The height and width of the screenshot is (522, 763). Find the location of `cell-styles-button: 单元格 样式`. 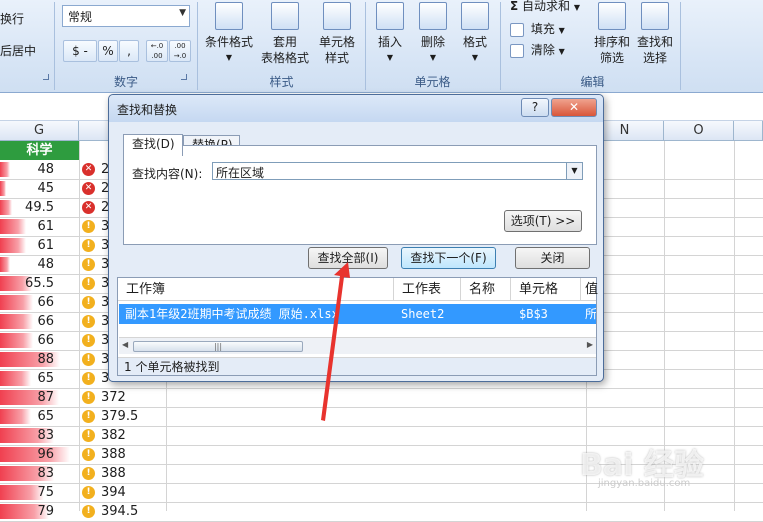

cell-styles-button: 单元格 样式 is located at coordinates (337, 33).